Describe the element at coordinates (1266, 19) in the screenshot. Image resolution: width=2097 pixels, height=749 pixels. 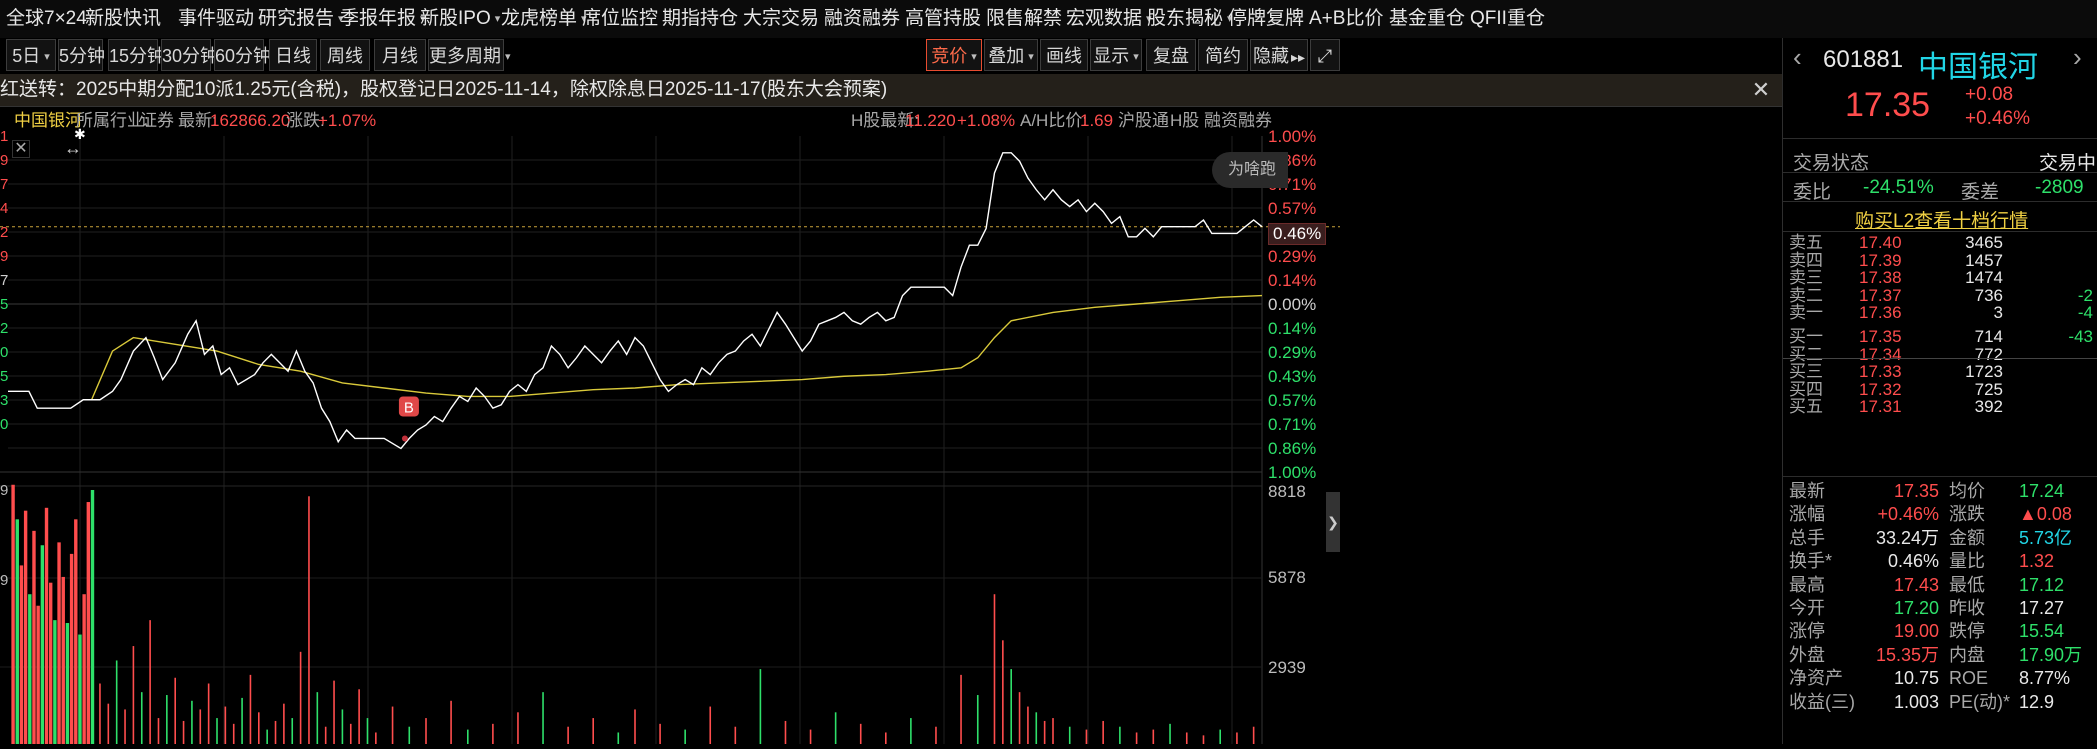
I see `nav-item-15: 停牌复牌` at that location.